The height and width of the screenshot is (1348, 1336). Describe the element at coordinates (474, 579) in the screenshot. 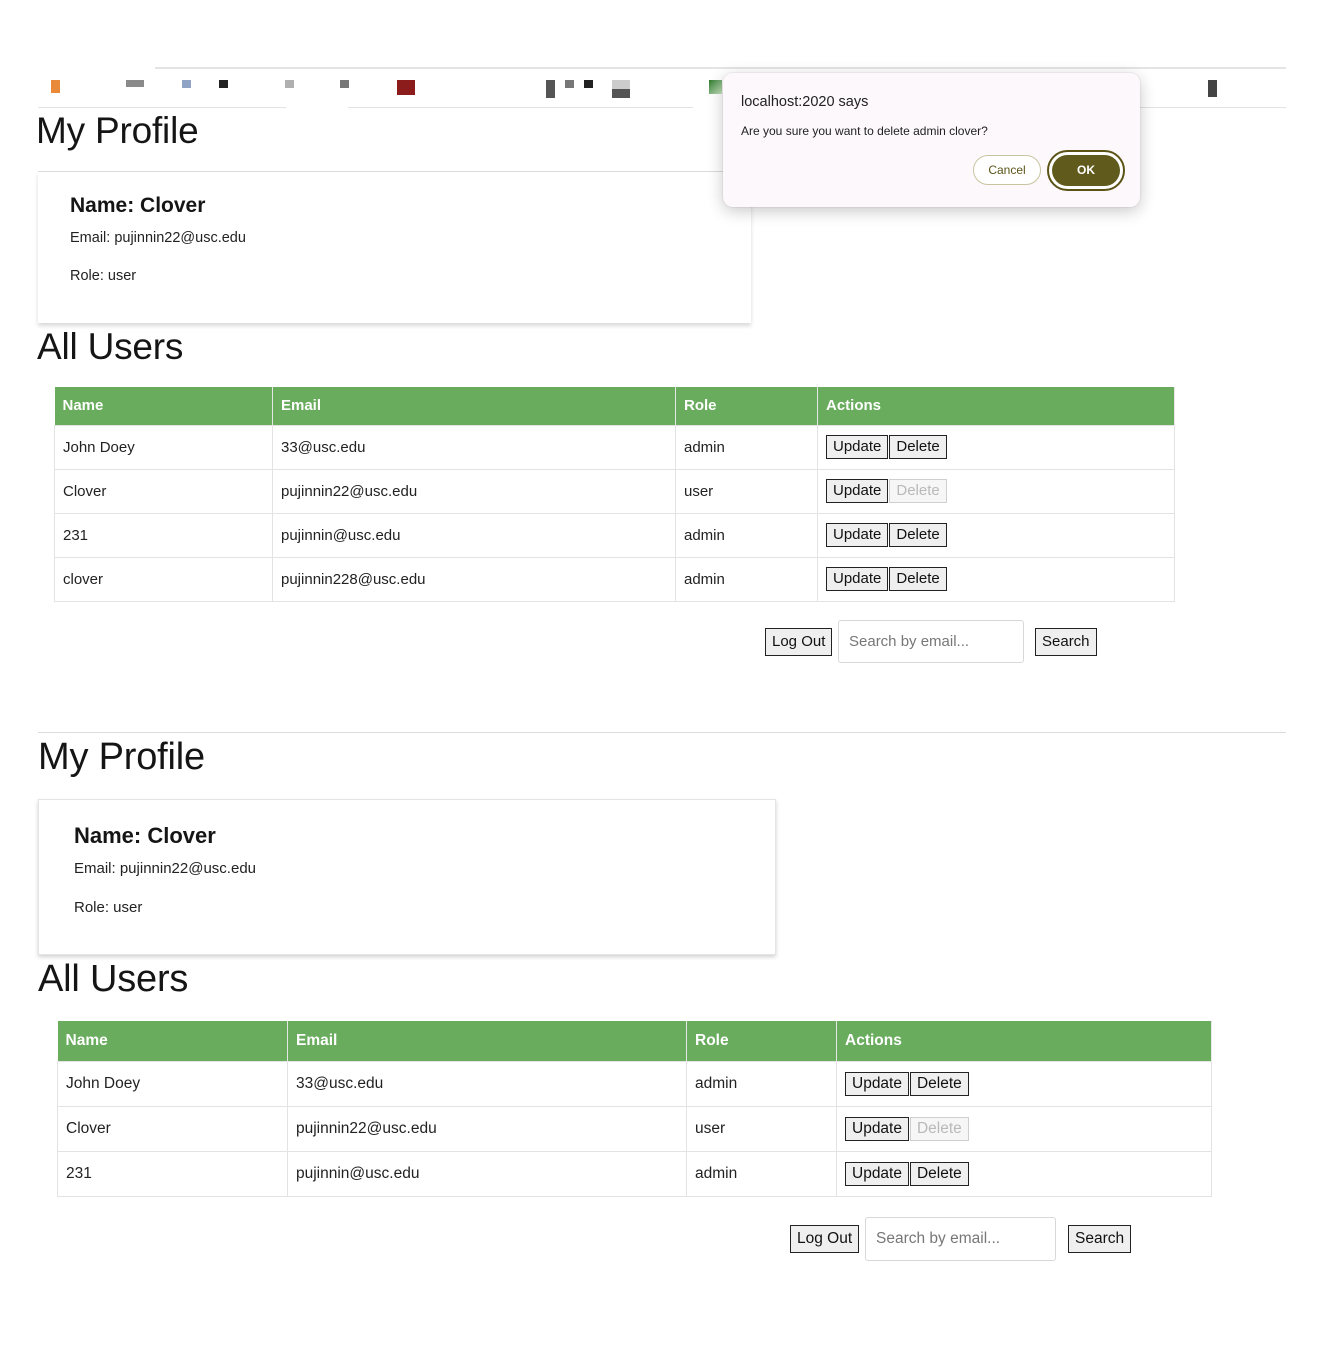

I see `cell-email: pujinnin228@usc.edu` at that location.